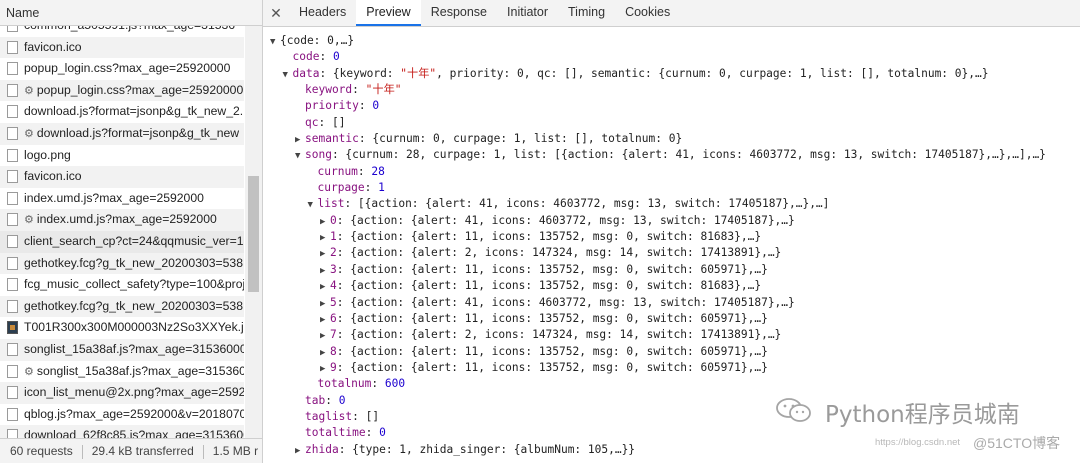  Describe the element at coordinates (315, 400) in the screenshot. I see `json-key: tab` at that location.